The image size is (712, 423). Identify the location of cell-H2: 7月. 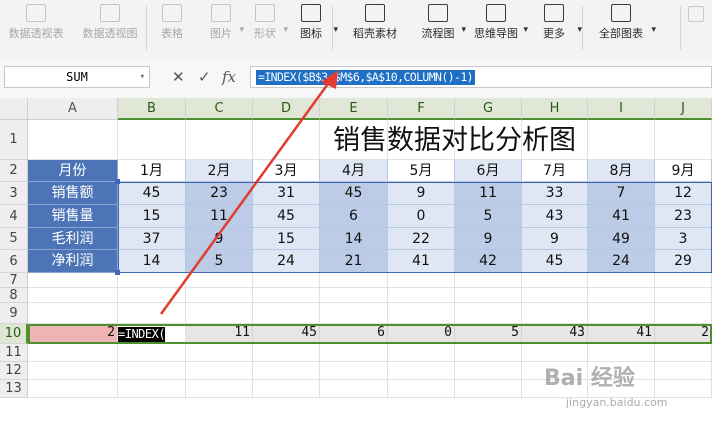
(555, 171).